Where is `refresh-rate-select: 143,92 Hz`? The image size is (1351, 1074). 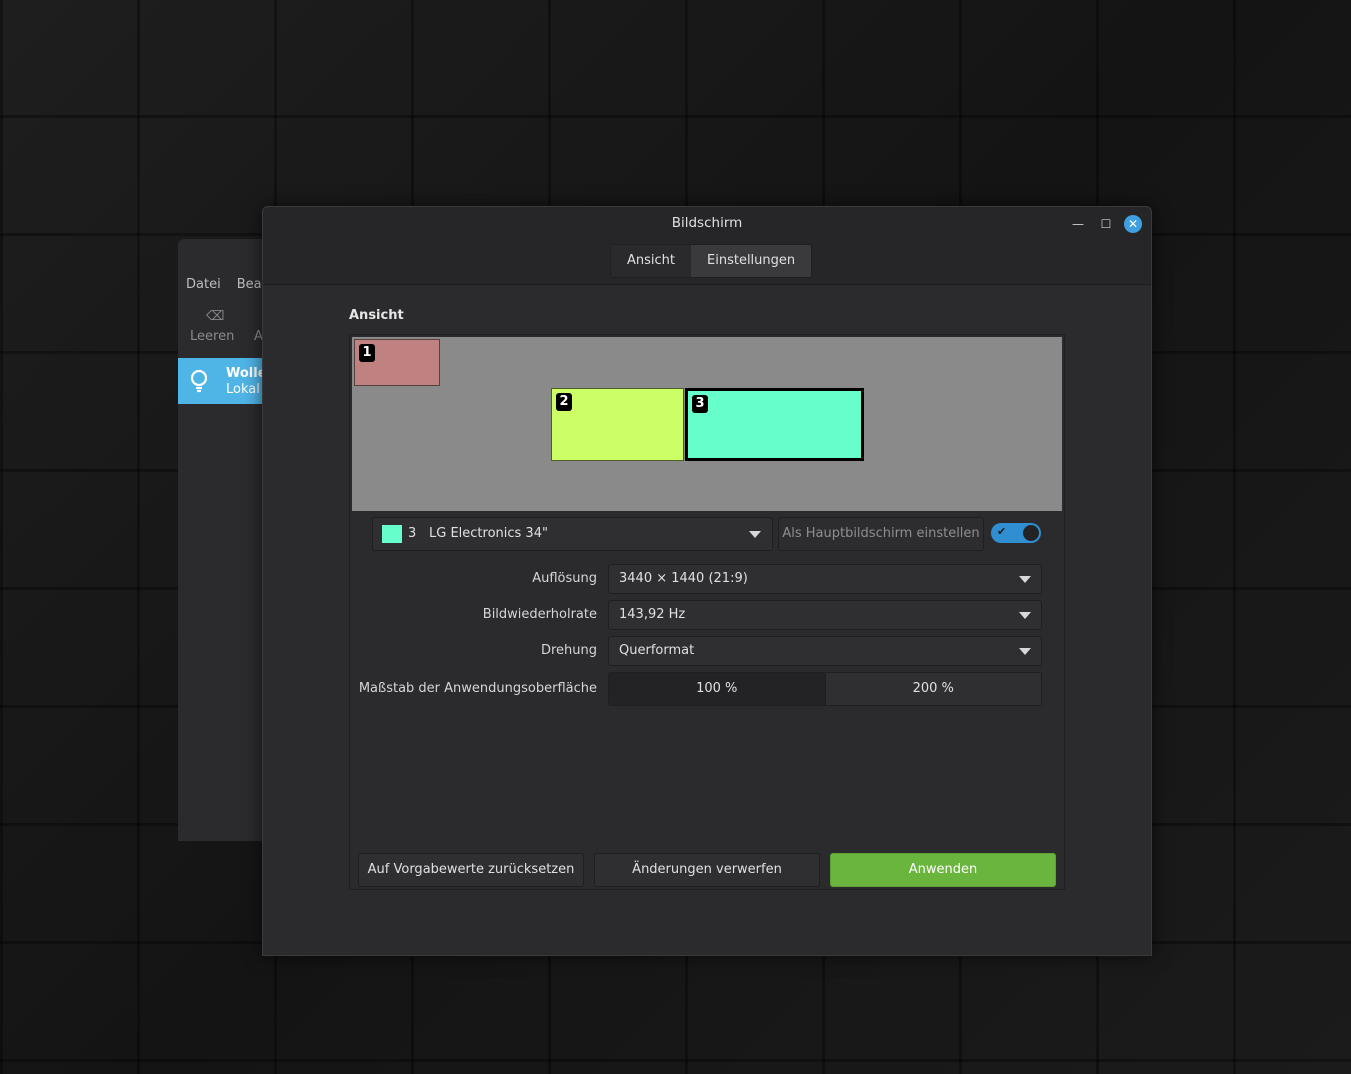
refresh-rate-select: 143,92 Hz is located at coordinates (825, 615).